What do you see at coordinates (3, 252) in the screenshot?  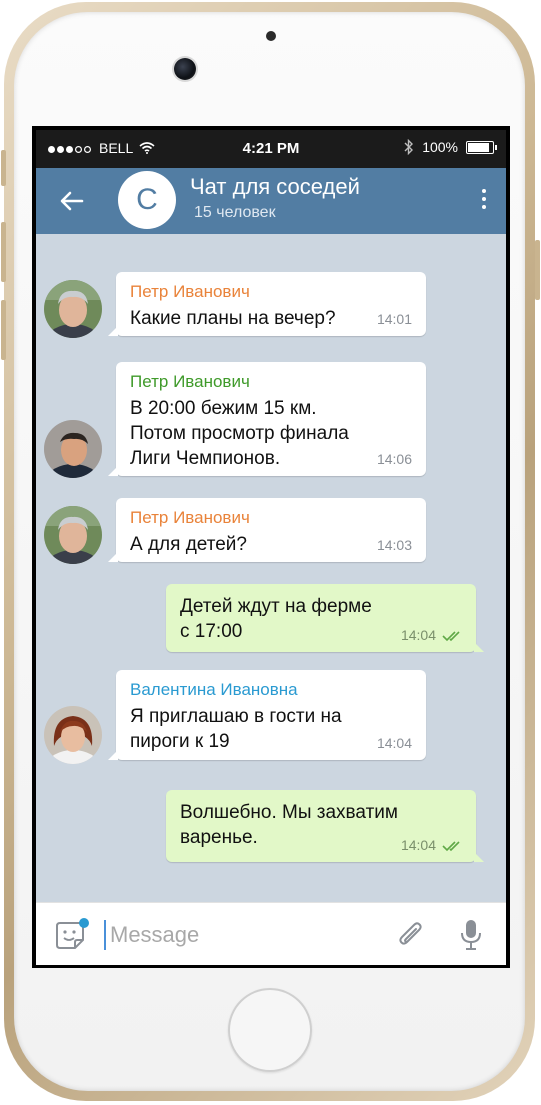 I see `volume-up-button` at bounding box center [3, 252].